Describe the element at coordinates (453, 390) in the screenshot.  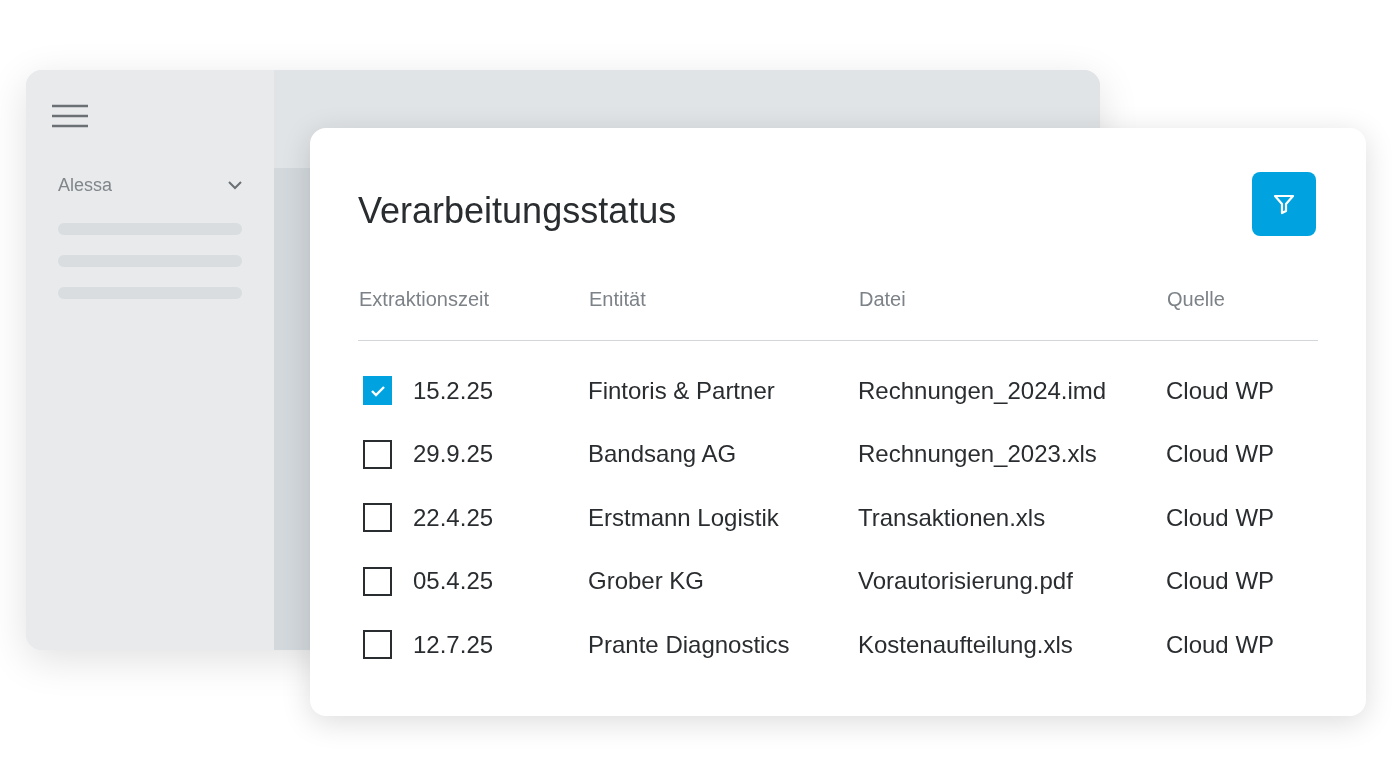
I see `date-cell-text: 15.2.25` at that location.